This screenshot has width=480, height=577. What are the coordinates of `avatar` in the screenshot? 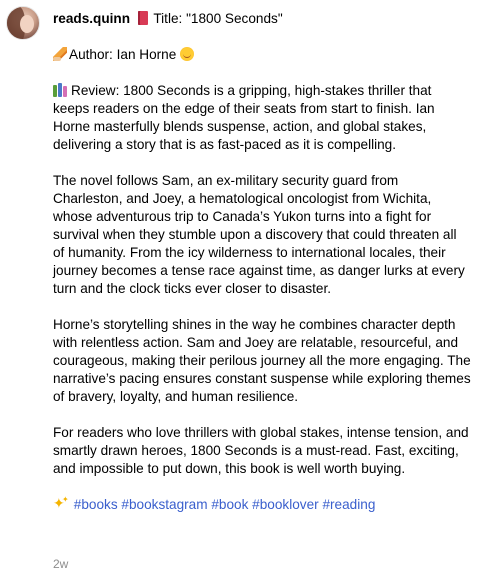 It's located at (23, 23).